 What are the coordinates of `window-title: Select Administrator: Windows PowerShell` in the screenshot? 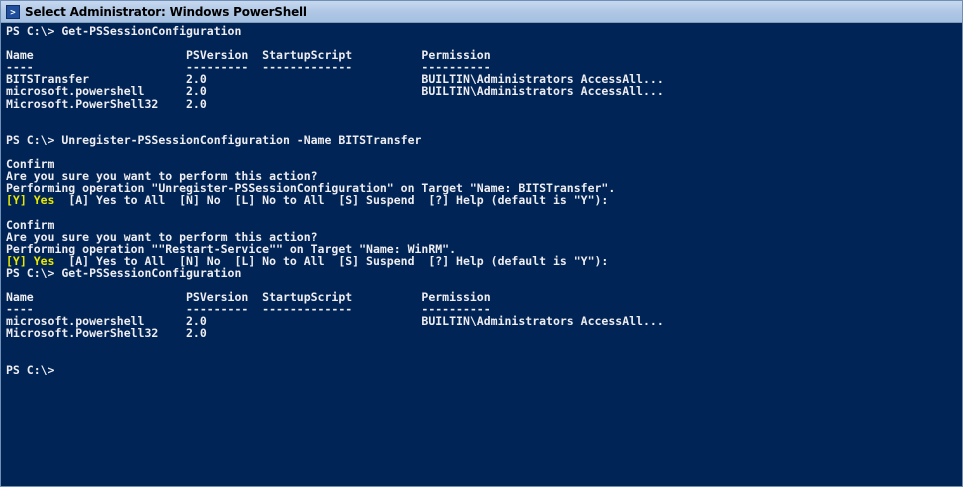 It's located at (166, 11).